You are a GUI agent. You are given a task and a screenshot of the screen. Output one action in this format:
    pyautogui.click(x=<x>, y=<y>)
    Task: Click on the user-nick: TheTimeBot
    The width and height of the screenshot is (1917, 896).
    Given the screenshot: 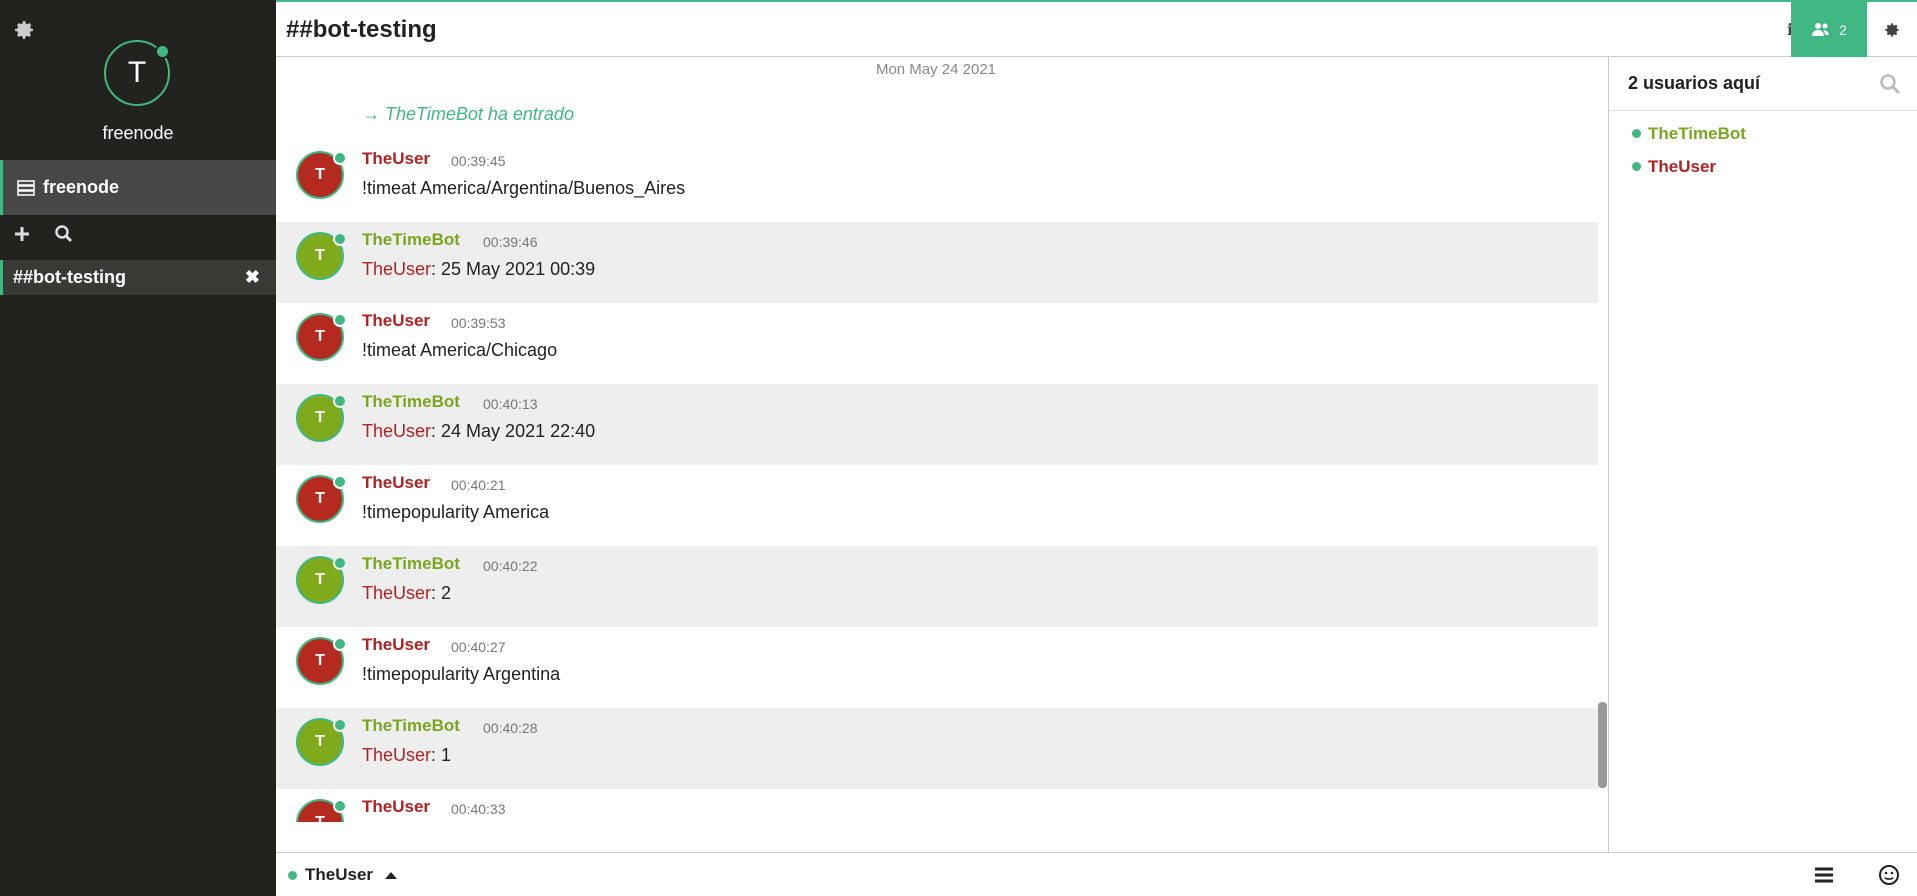 What is the action you would take?
    pyautogui.click(x=1697, y=133)
    